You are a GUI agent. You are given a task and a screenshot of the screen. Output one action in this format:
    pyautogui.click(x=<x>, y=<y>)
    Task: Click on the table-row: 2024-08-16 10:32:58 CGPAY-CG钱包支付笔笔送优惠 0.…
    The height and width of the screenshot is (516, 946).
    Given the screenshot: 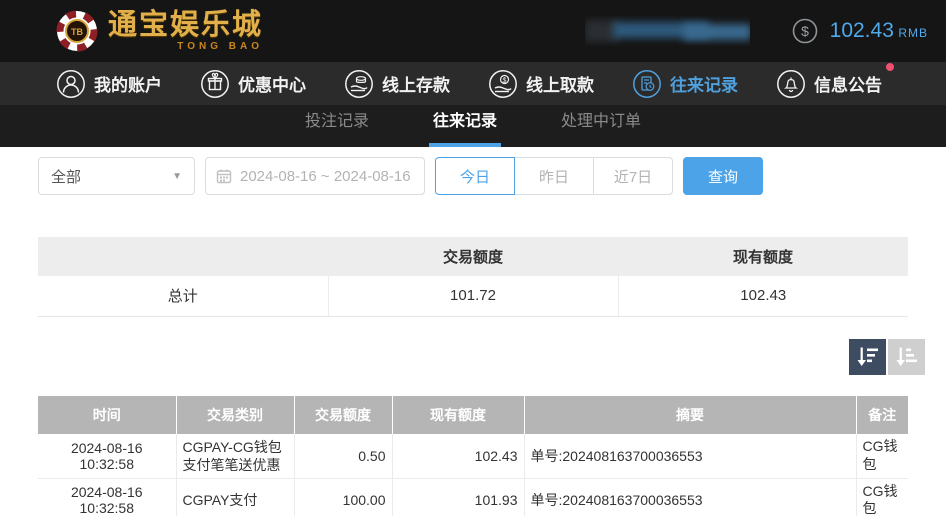 What is the action you would take?
    pyautogui.click(x=473, y=456)
    